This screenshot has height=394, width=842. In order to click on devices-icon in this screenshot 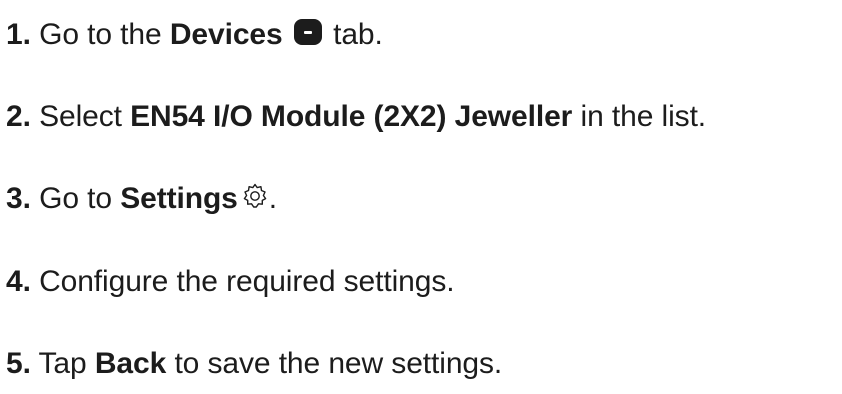, I will do `click(307, 32)`.